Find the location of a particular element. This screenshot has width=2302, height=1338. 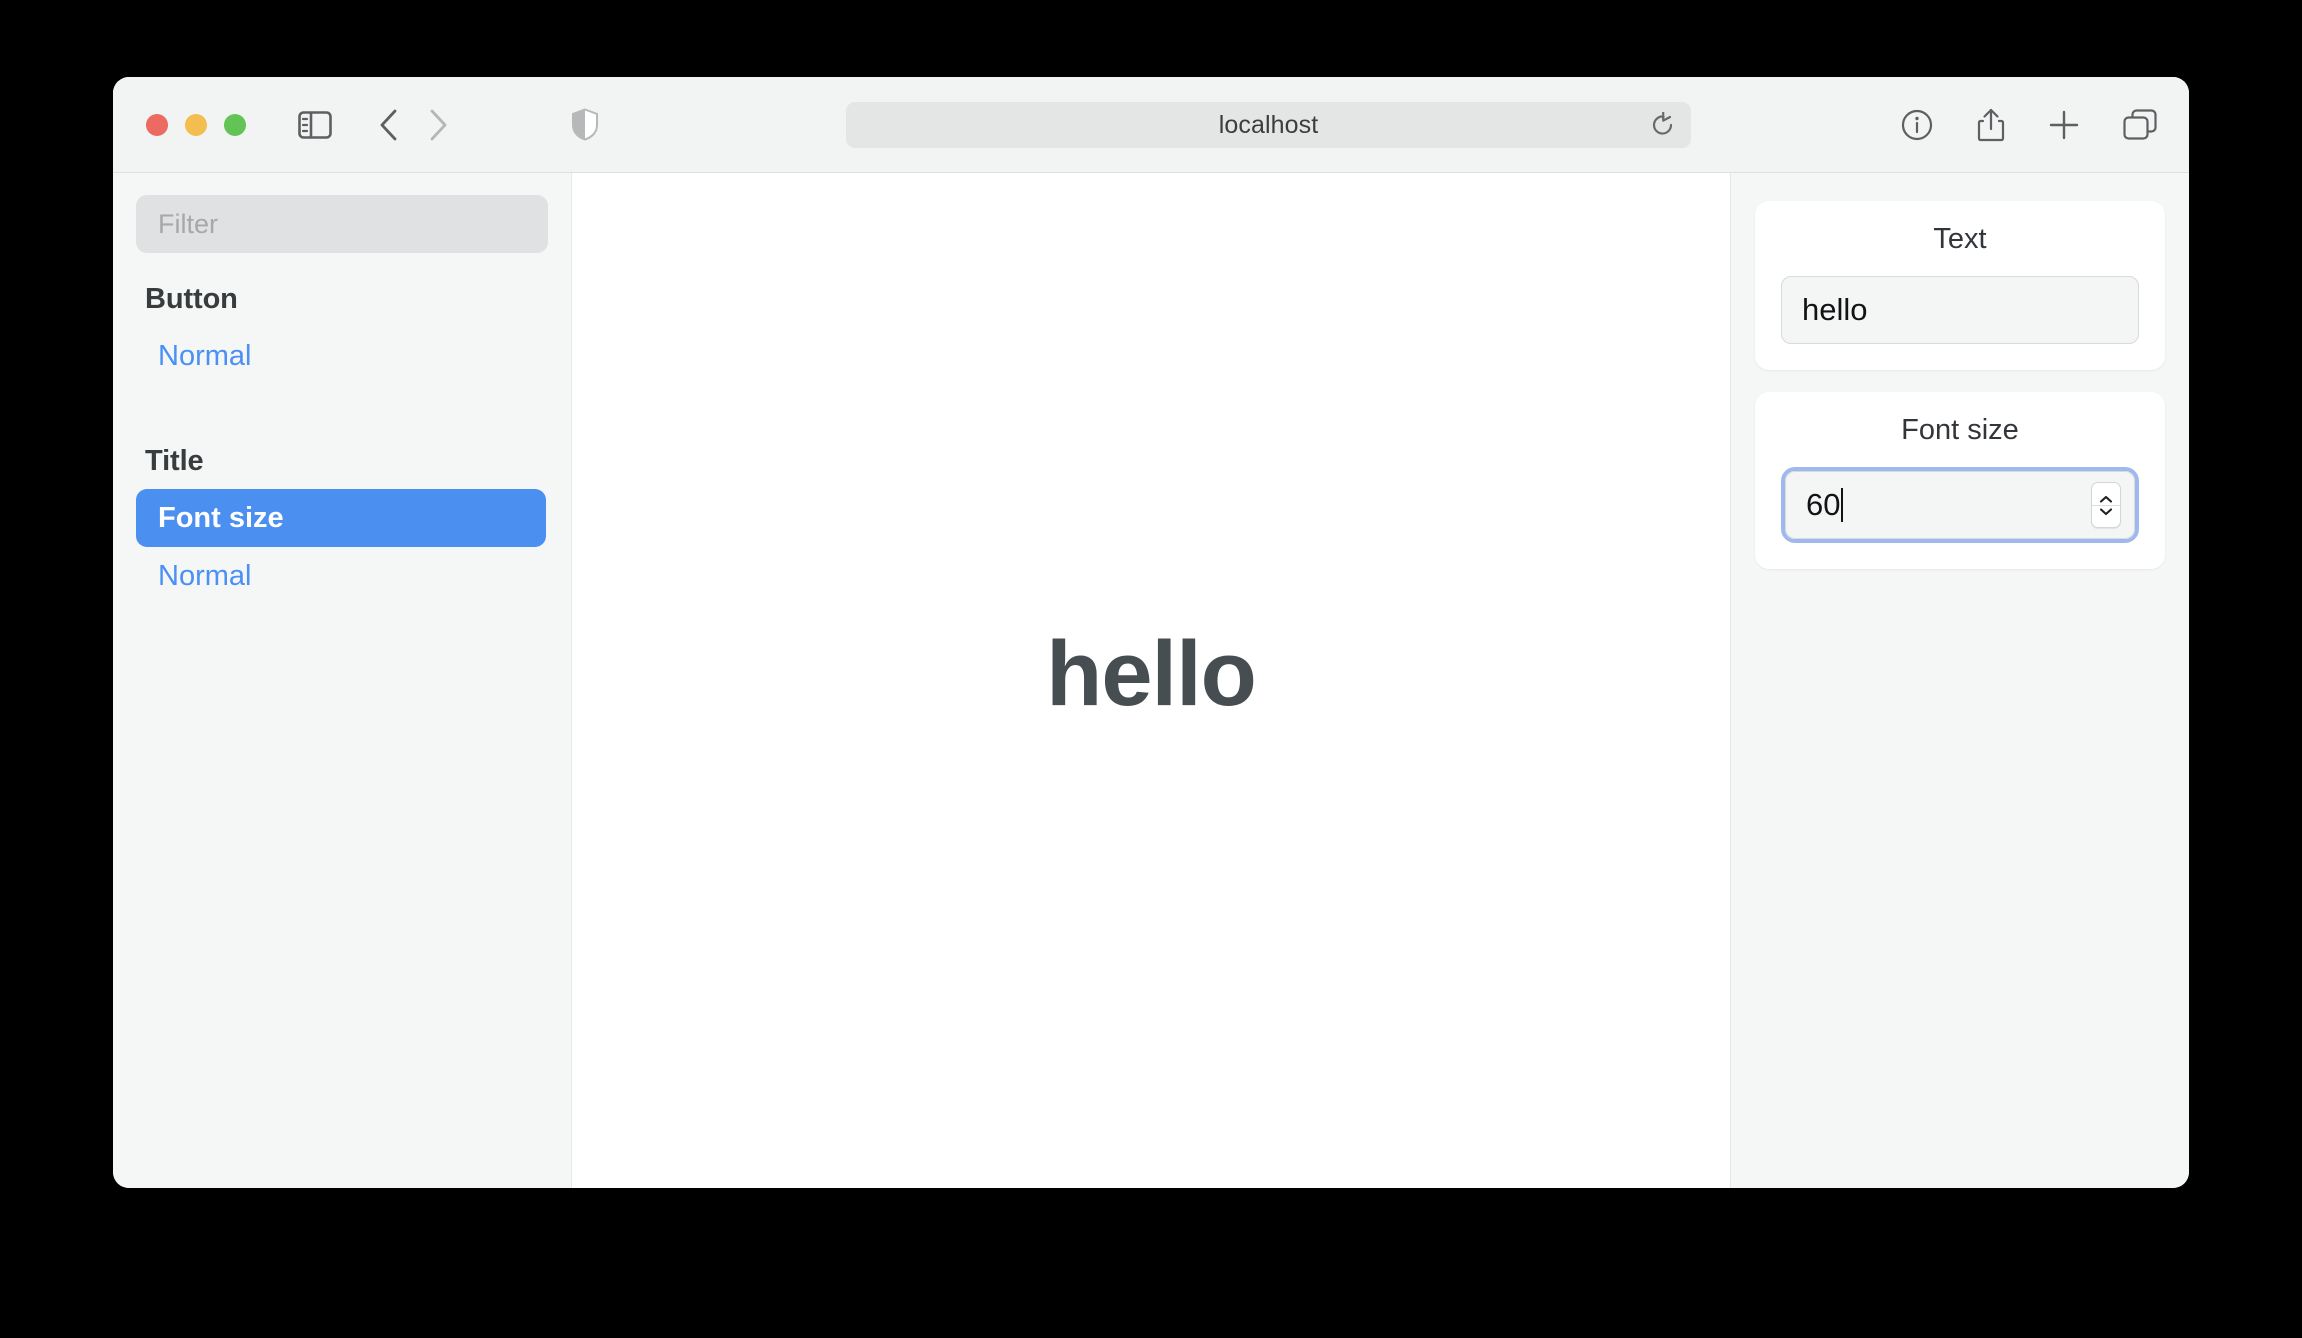

sidebar-toggle-icon is located at coordinates (315, 124).